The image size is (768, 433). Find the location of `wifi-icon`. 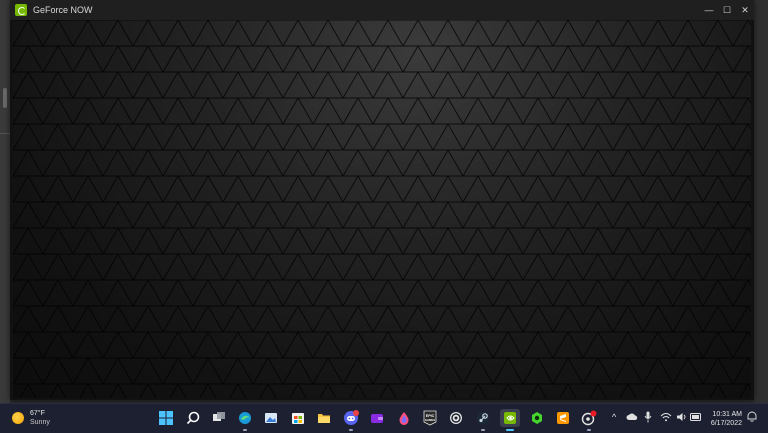

wifi-icon is located at coordinates (666, 418).